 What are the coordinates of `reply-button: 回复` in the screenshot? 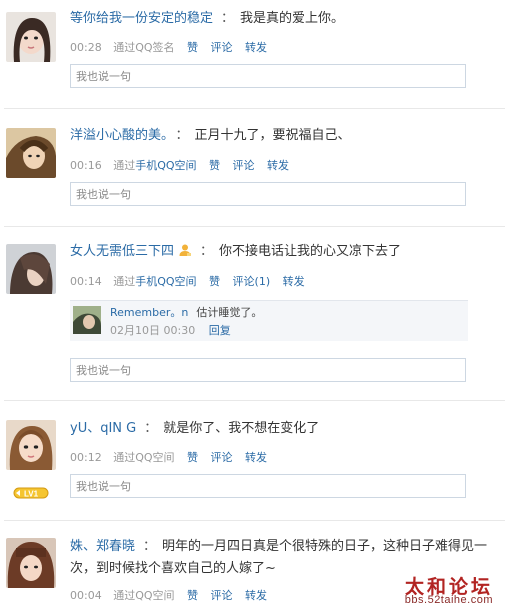 It's located at (220, 330).